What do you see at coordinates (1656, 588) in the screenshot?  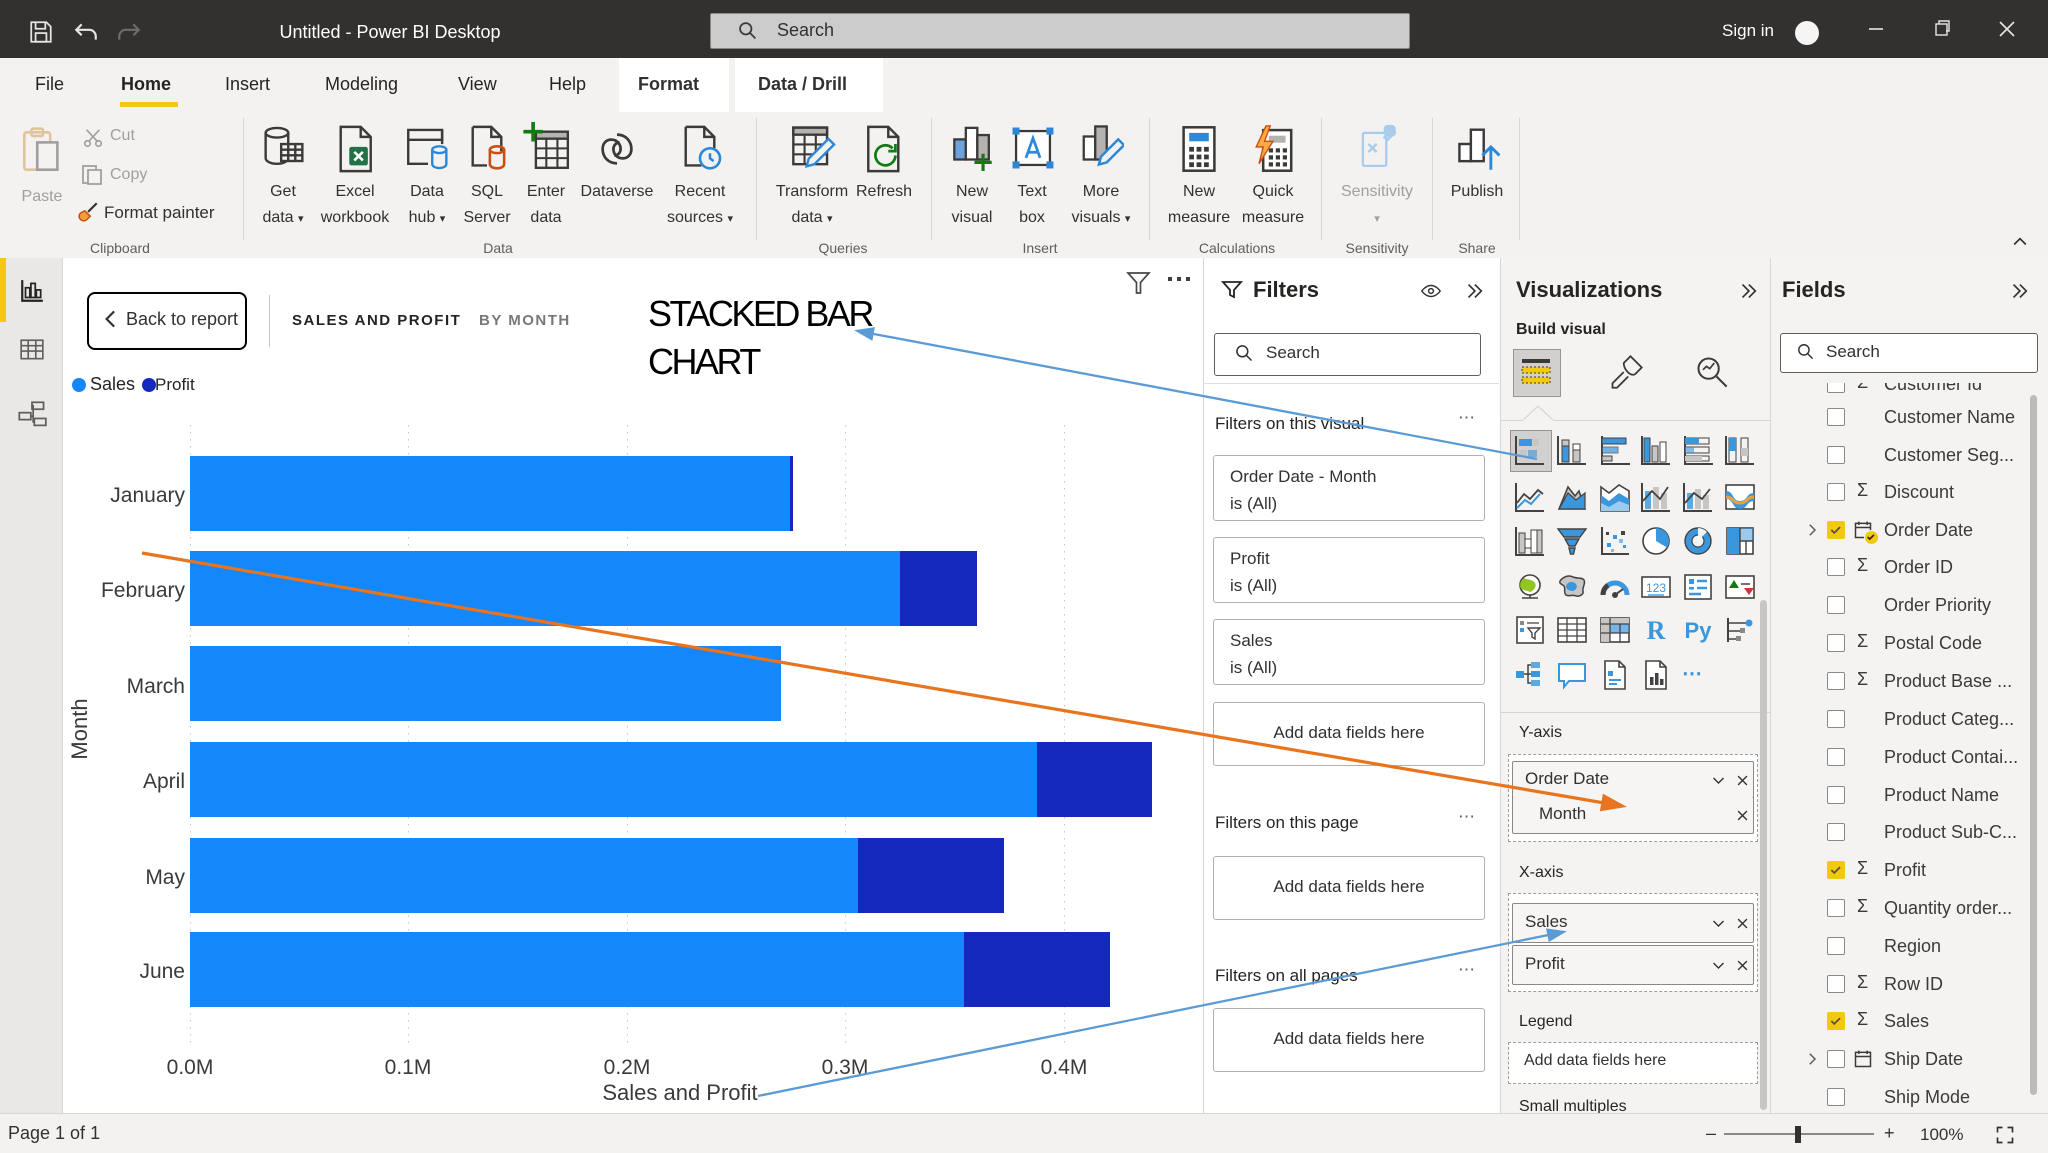 I see `svg-text: 123` at bounding box center [1656, 588].